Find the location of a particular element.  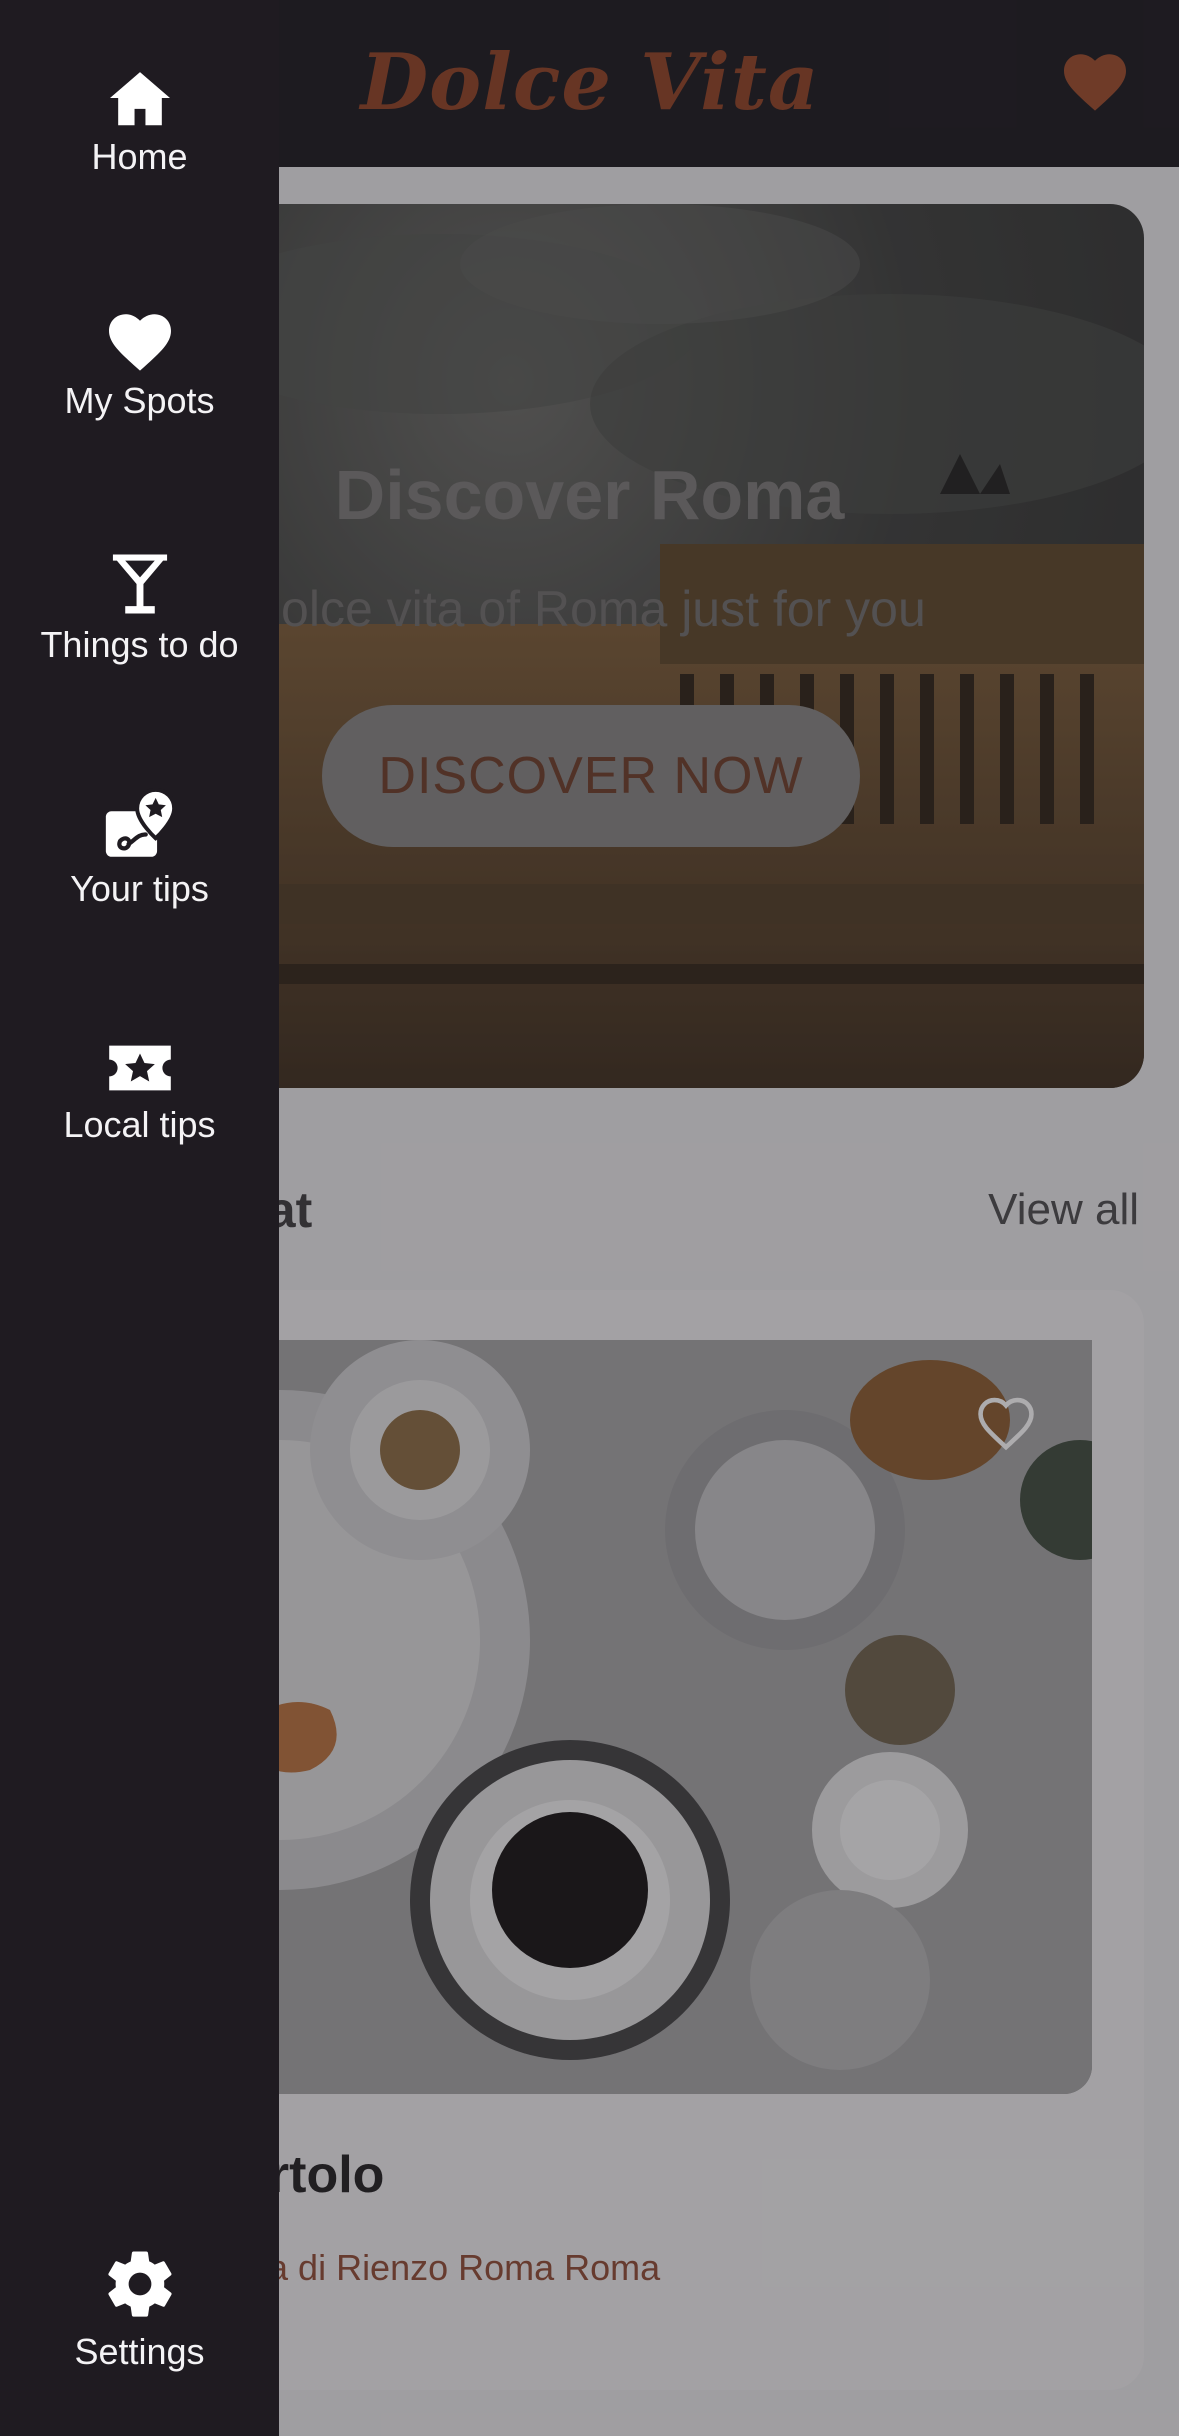

nav-item-settings: Settings is located at coordinates (139, 2309).